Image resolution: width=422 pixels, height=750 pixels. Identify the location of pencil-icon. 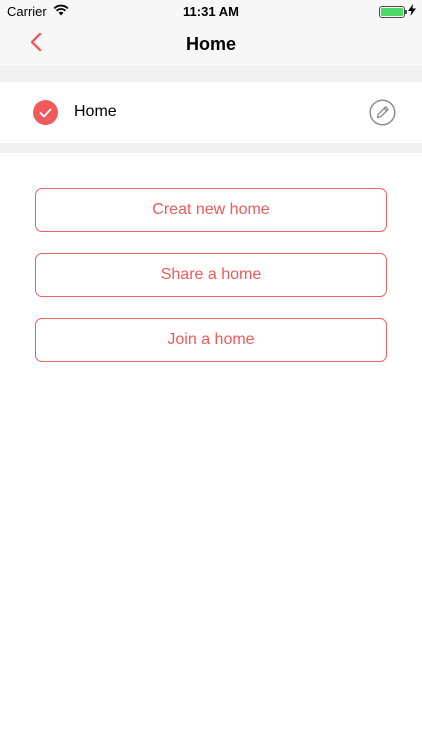
(382, 114).